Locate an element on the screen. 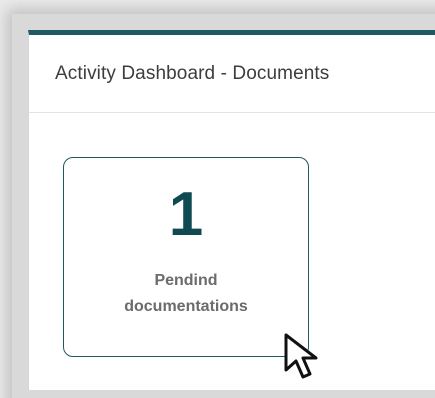 Image resolution: width=435 pixels, height=398 pixels. pending-label: Pendind documentations is located at coordinates (186, 293).